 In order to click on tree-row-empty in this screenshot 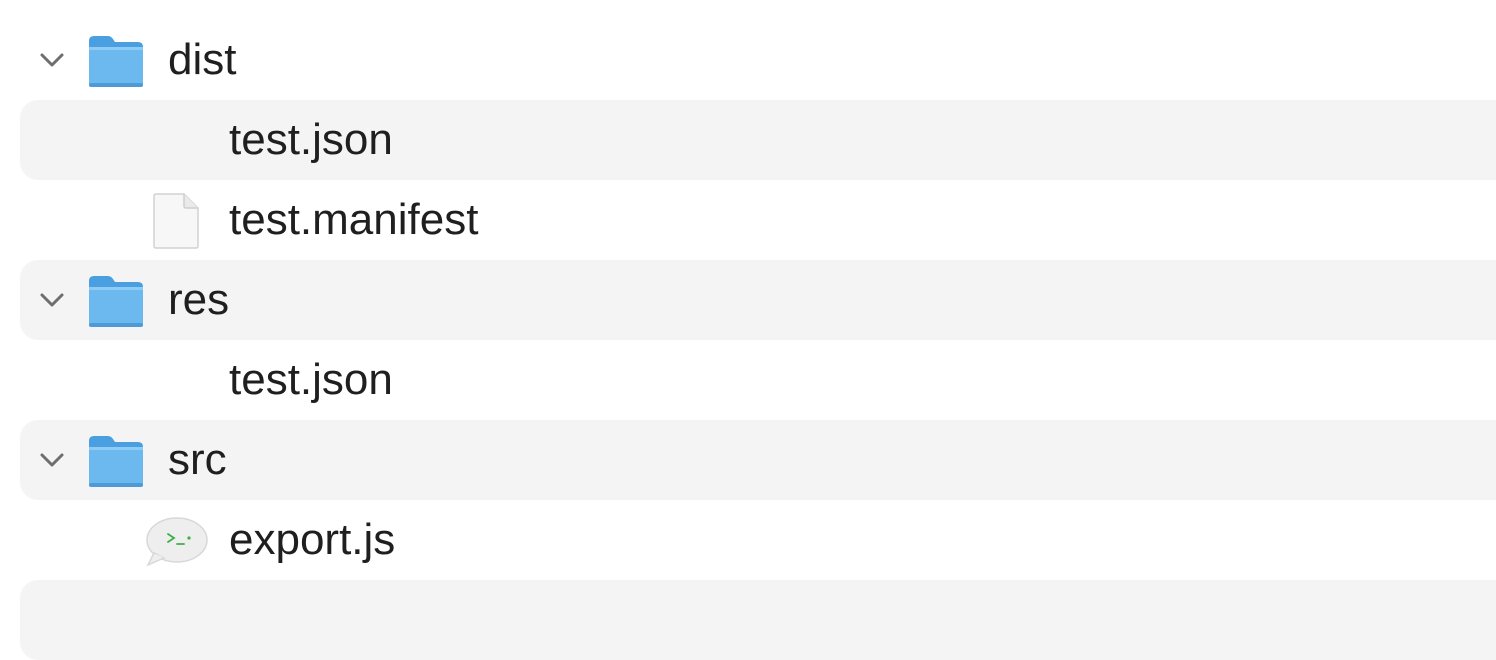, I will do `click(758, 620)`.